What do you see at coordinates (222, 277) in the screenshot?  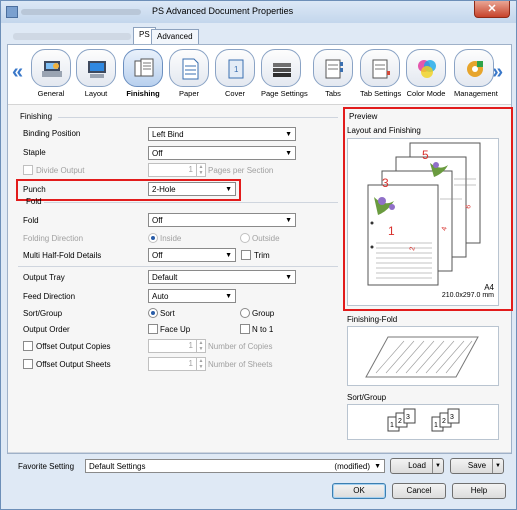 I see `output-tray-select: Default ▼` at bounding box center [222, 277].